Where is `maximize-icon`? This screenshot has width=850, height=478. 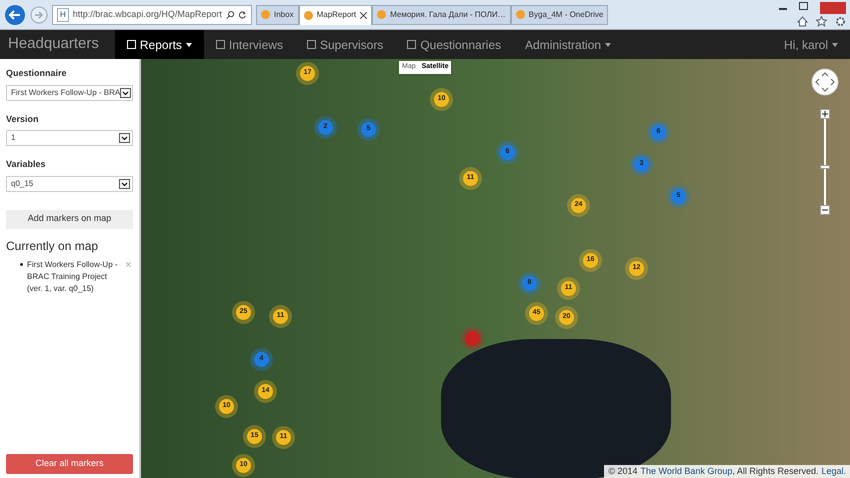 maximize-icon is located at coordinates (803, 6).